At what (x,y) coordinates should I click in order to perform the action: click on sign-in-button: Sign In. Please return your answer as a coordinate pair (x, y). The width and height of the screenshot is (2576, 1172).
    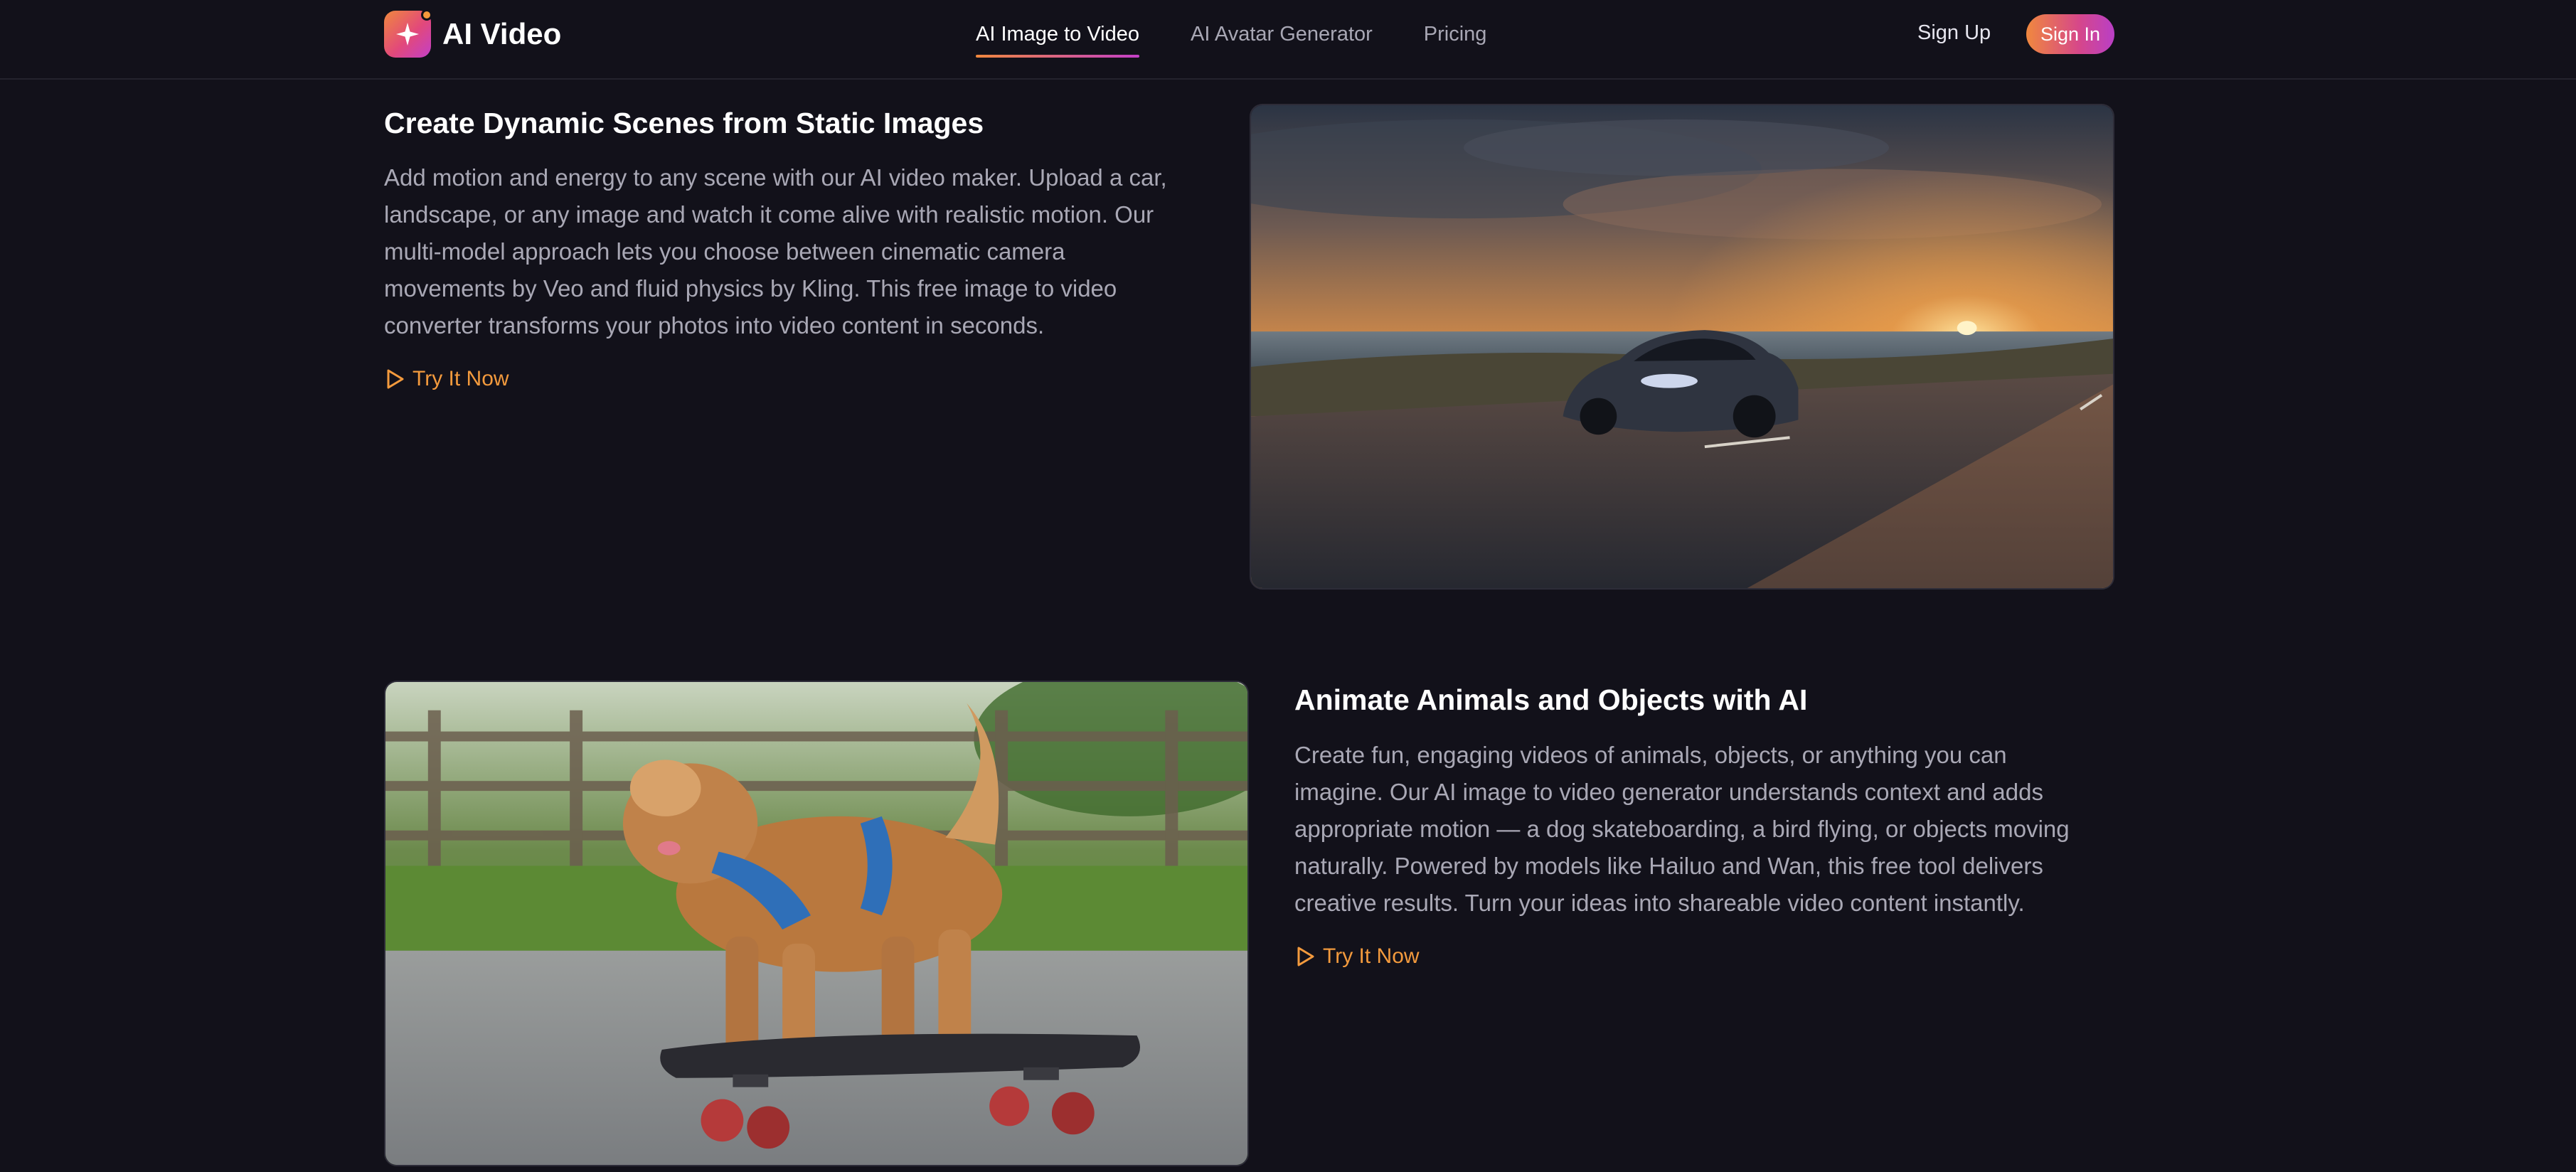
    Looking at the image, I should click on (2070, 34).